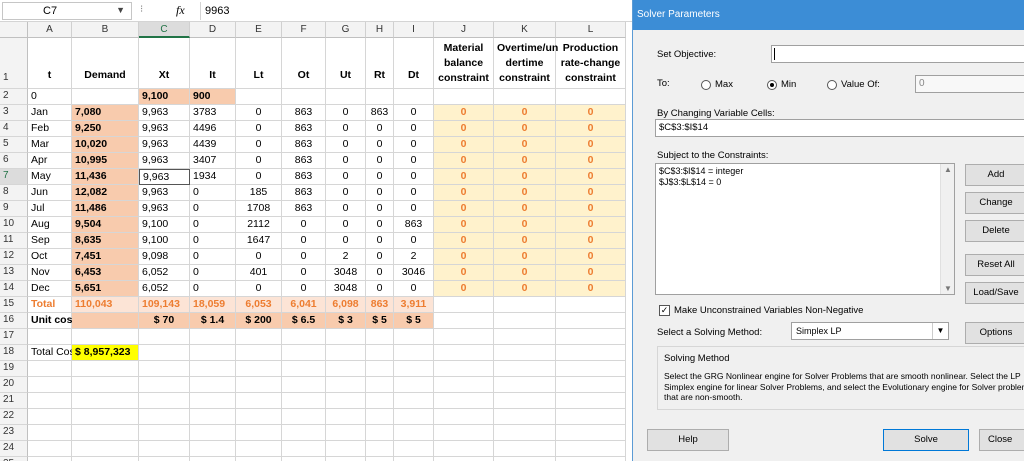 This screenshot has width=1024, height=461. I want to click on cell-h18, so click(380, 353).